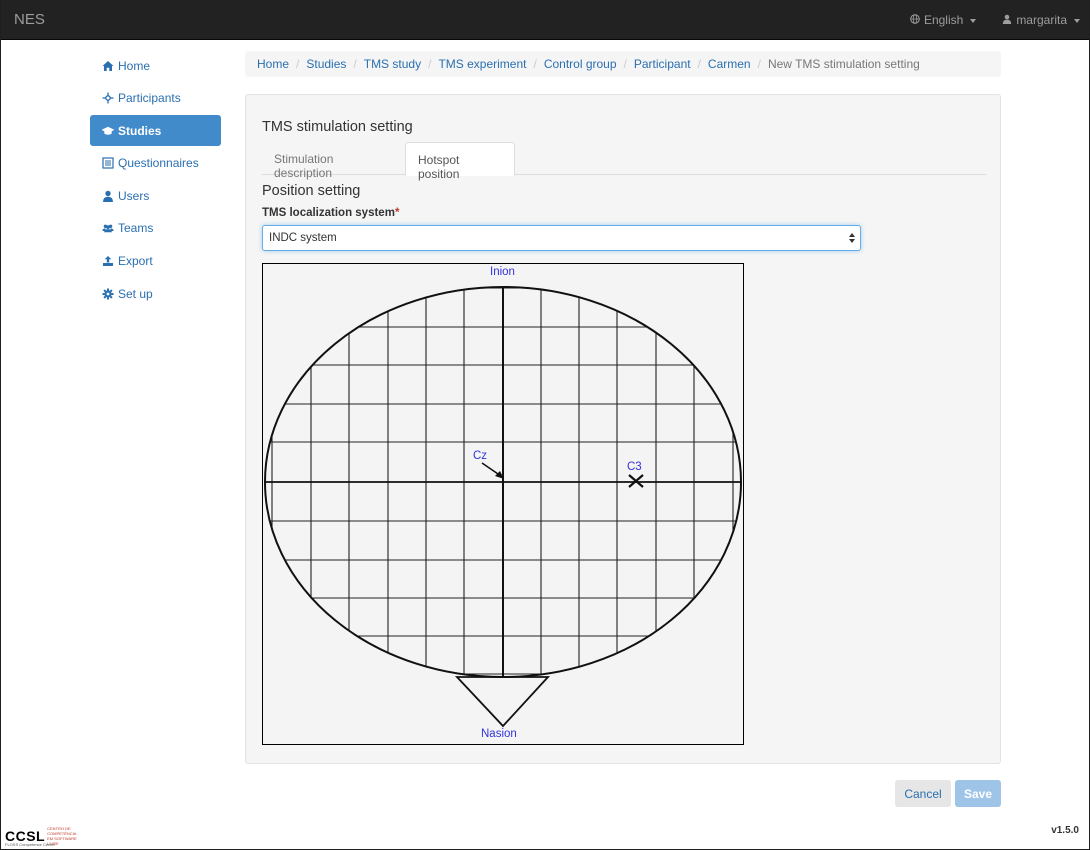 This screenshot has height=850, width=1090. Describe the element at coordinates (392, 64) in the screenshot. I see `breadcrumb-tms-study: TMS study` at that location.